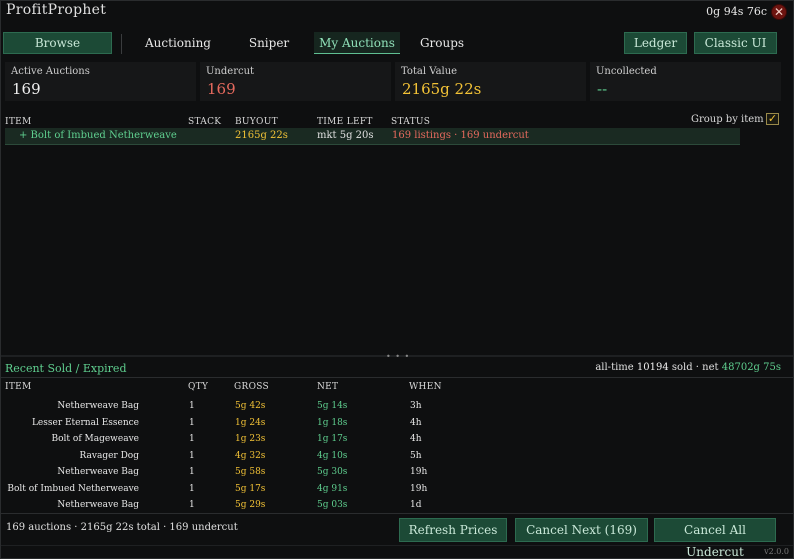 This screenshot has height=559, width=794. What do you see at coordinates (178, 43) in the screenshot?
I see `tab-auctioning: Auctioning` at bounding box center [178, 43].